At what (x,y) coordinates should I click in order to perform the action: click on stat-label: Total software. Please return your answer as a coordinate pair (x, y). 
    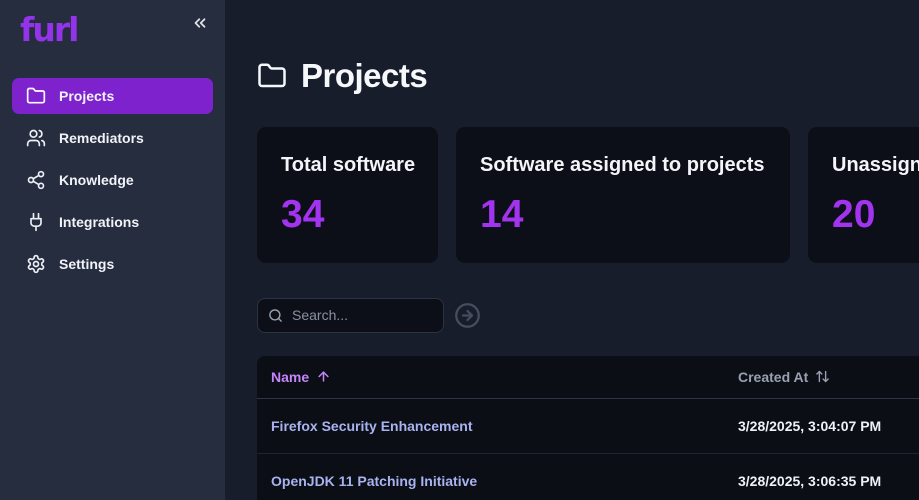
    Looking at the image, I should click on (348, 165).